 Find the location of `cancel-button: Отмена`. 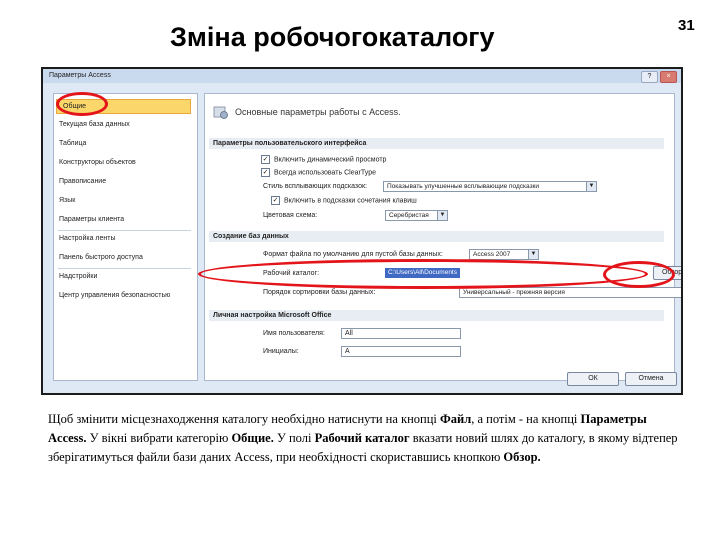

cancel-button: Отмена is located at coordinates (651, 379).